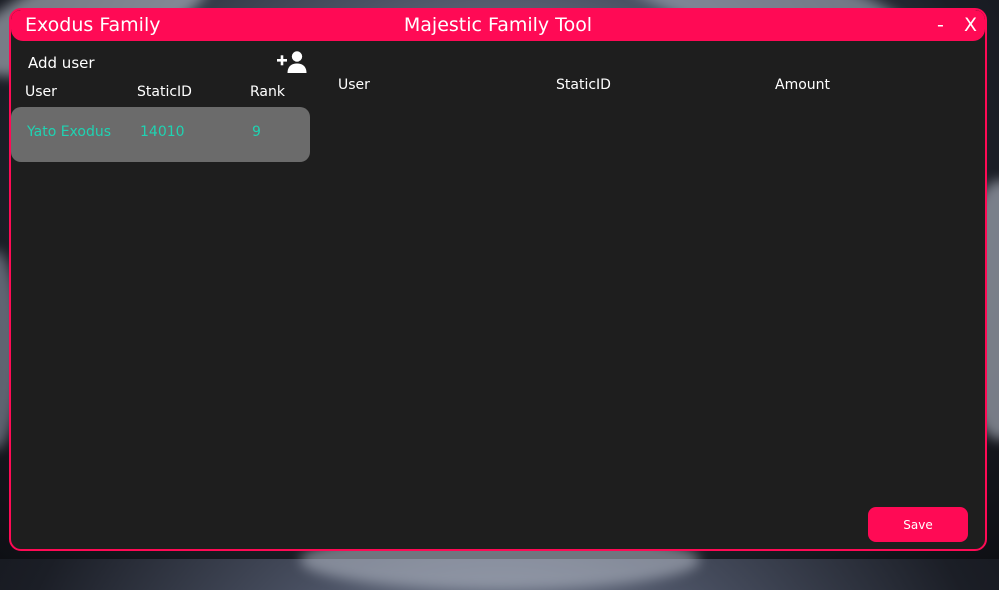 The width and height of the screenshot is (999, 590). What do you see at coordinates (803, 85) in the screenshot?
I see `column-header-amount: Amount` at bounding box center [803, 85].